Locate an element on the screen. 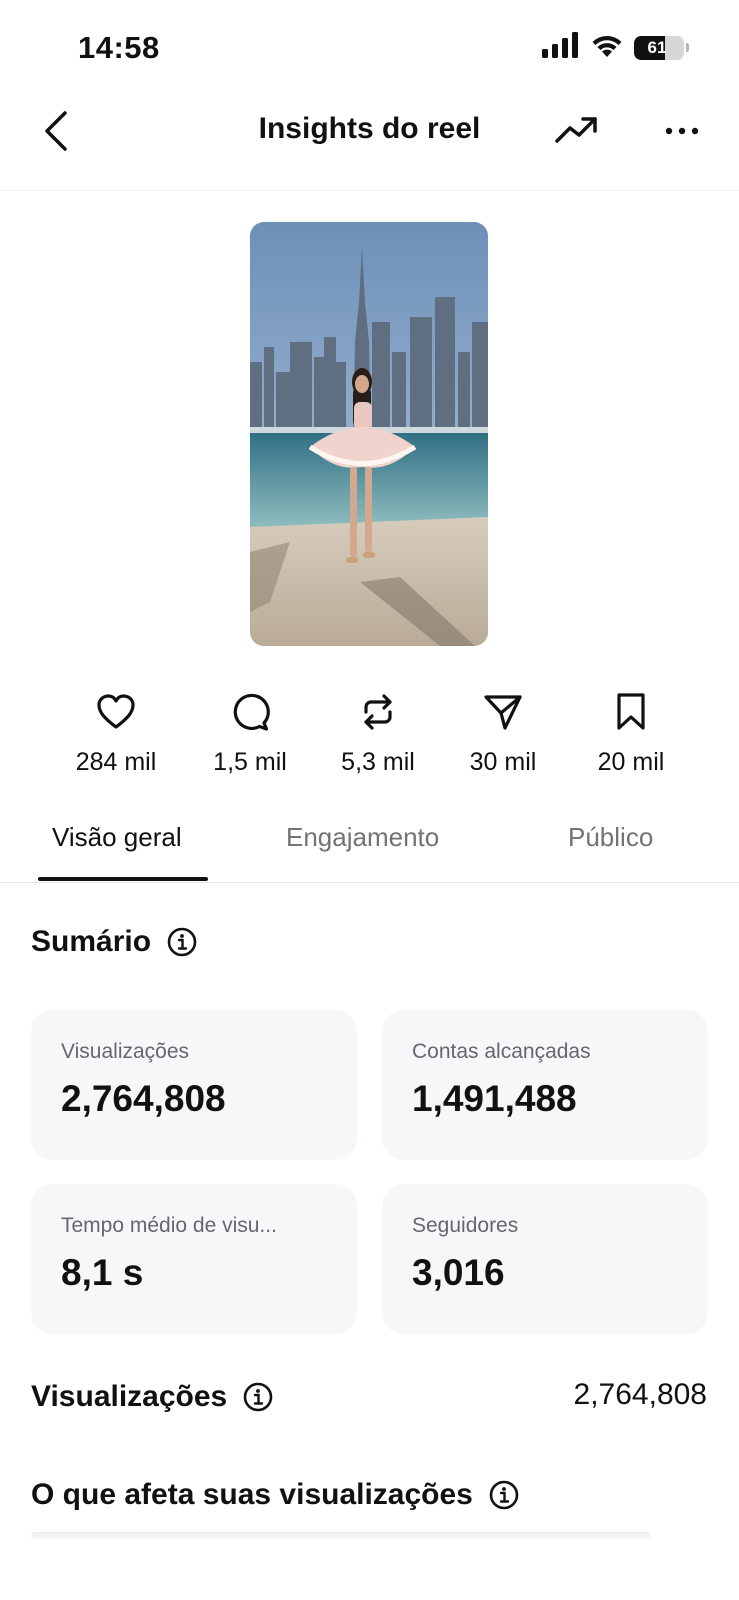  trending-button is located at coordinates (577, 132).